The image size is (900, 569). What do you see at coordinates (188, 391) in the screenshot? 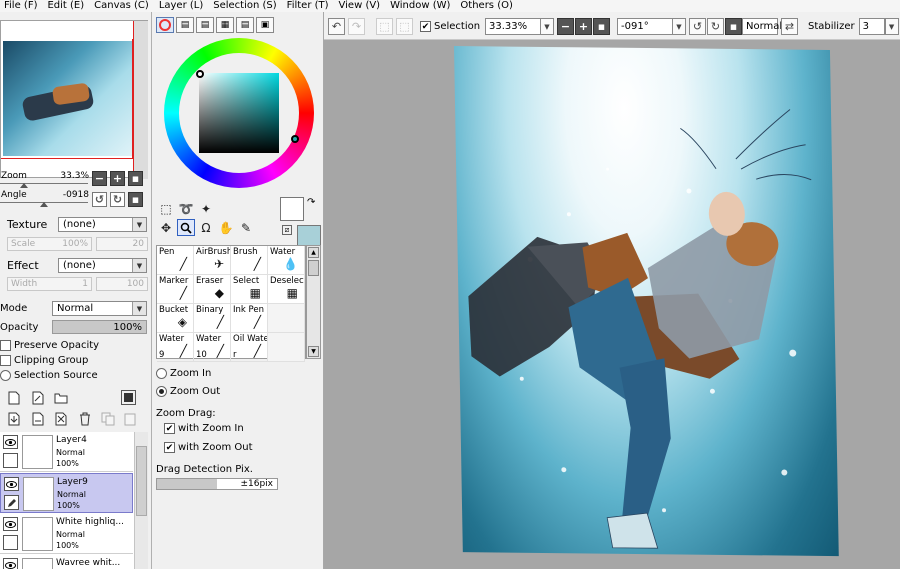
I see `zoom-out-option: Zoom Out` at bounding box center [188, 391].